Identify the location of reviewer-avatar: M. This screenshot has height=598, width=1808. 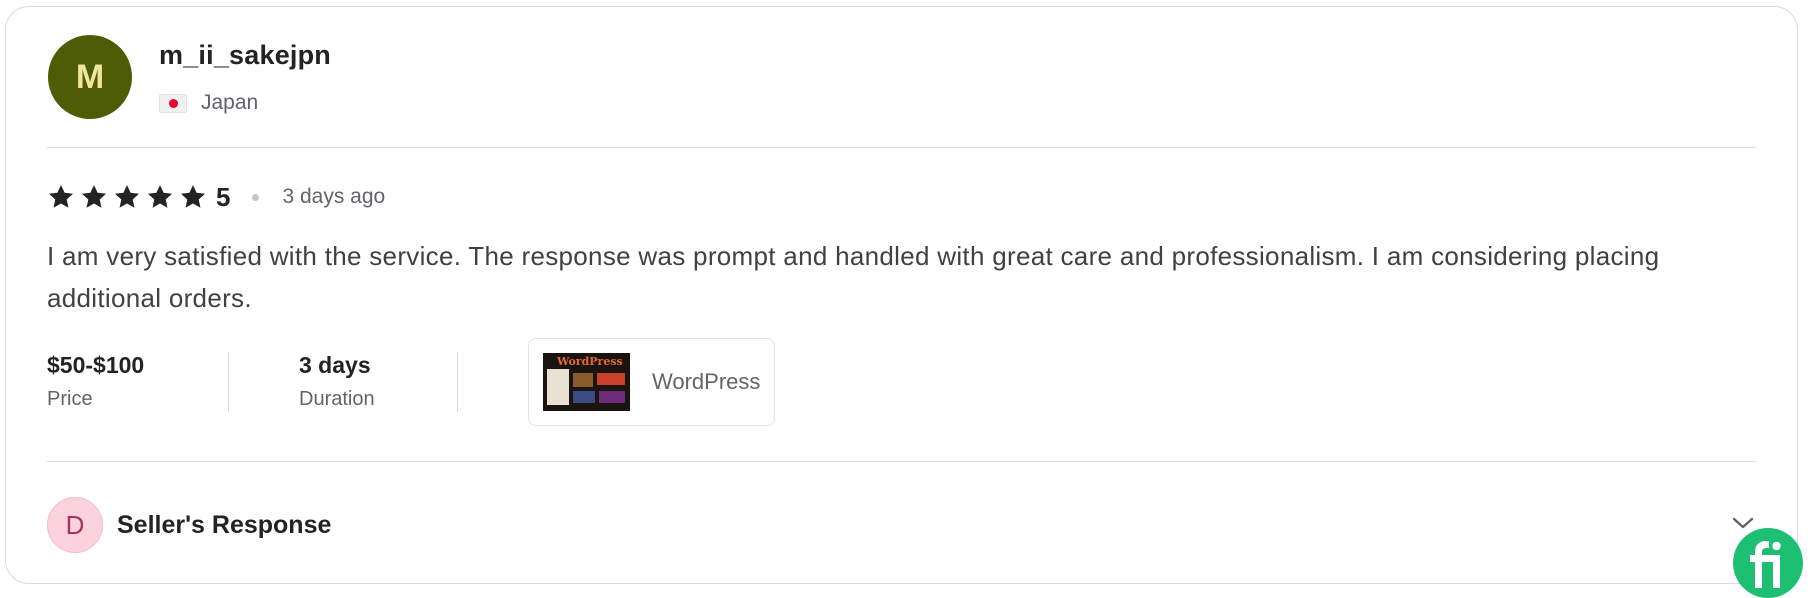
(90, 77).